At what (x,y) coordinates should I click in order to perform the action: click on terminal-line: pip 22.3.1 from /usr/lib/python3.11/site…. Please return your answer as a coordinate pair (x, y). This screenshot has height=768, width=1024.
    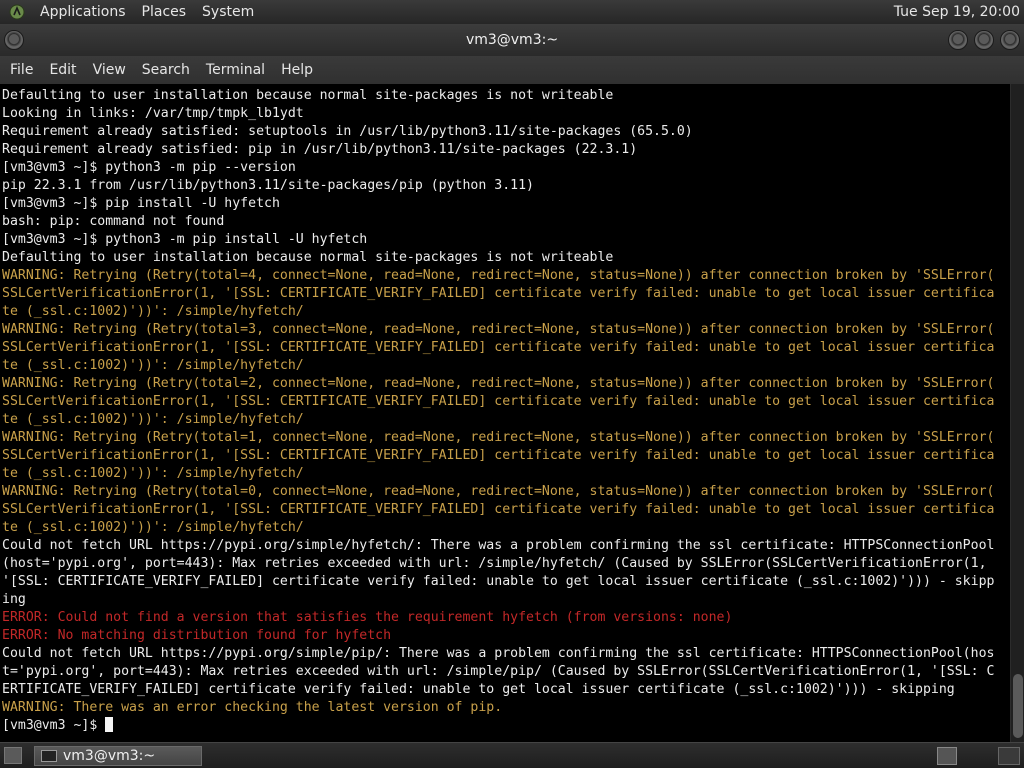
    Looking at the image, I should click on (268, 185).